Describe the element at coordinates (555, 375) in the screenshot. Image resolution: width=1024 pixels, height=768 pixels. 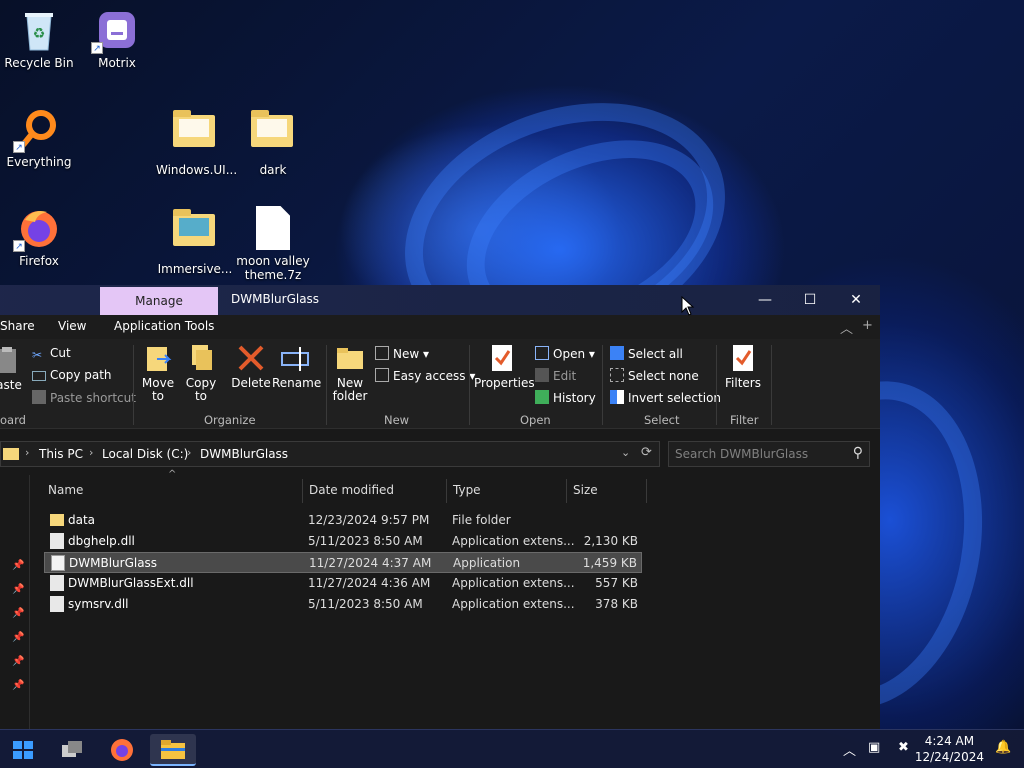
I see `edit-button: Edit` at that location.